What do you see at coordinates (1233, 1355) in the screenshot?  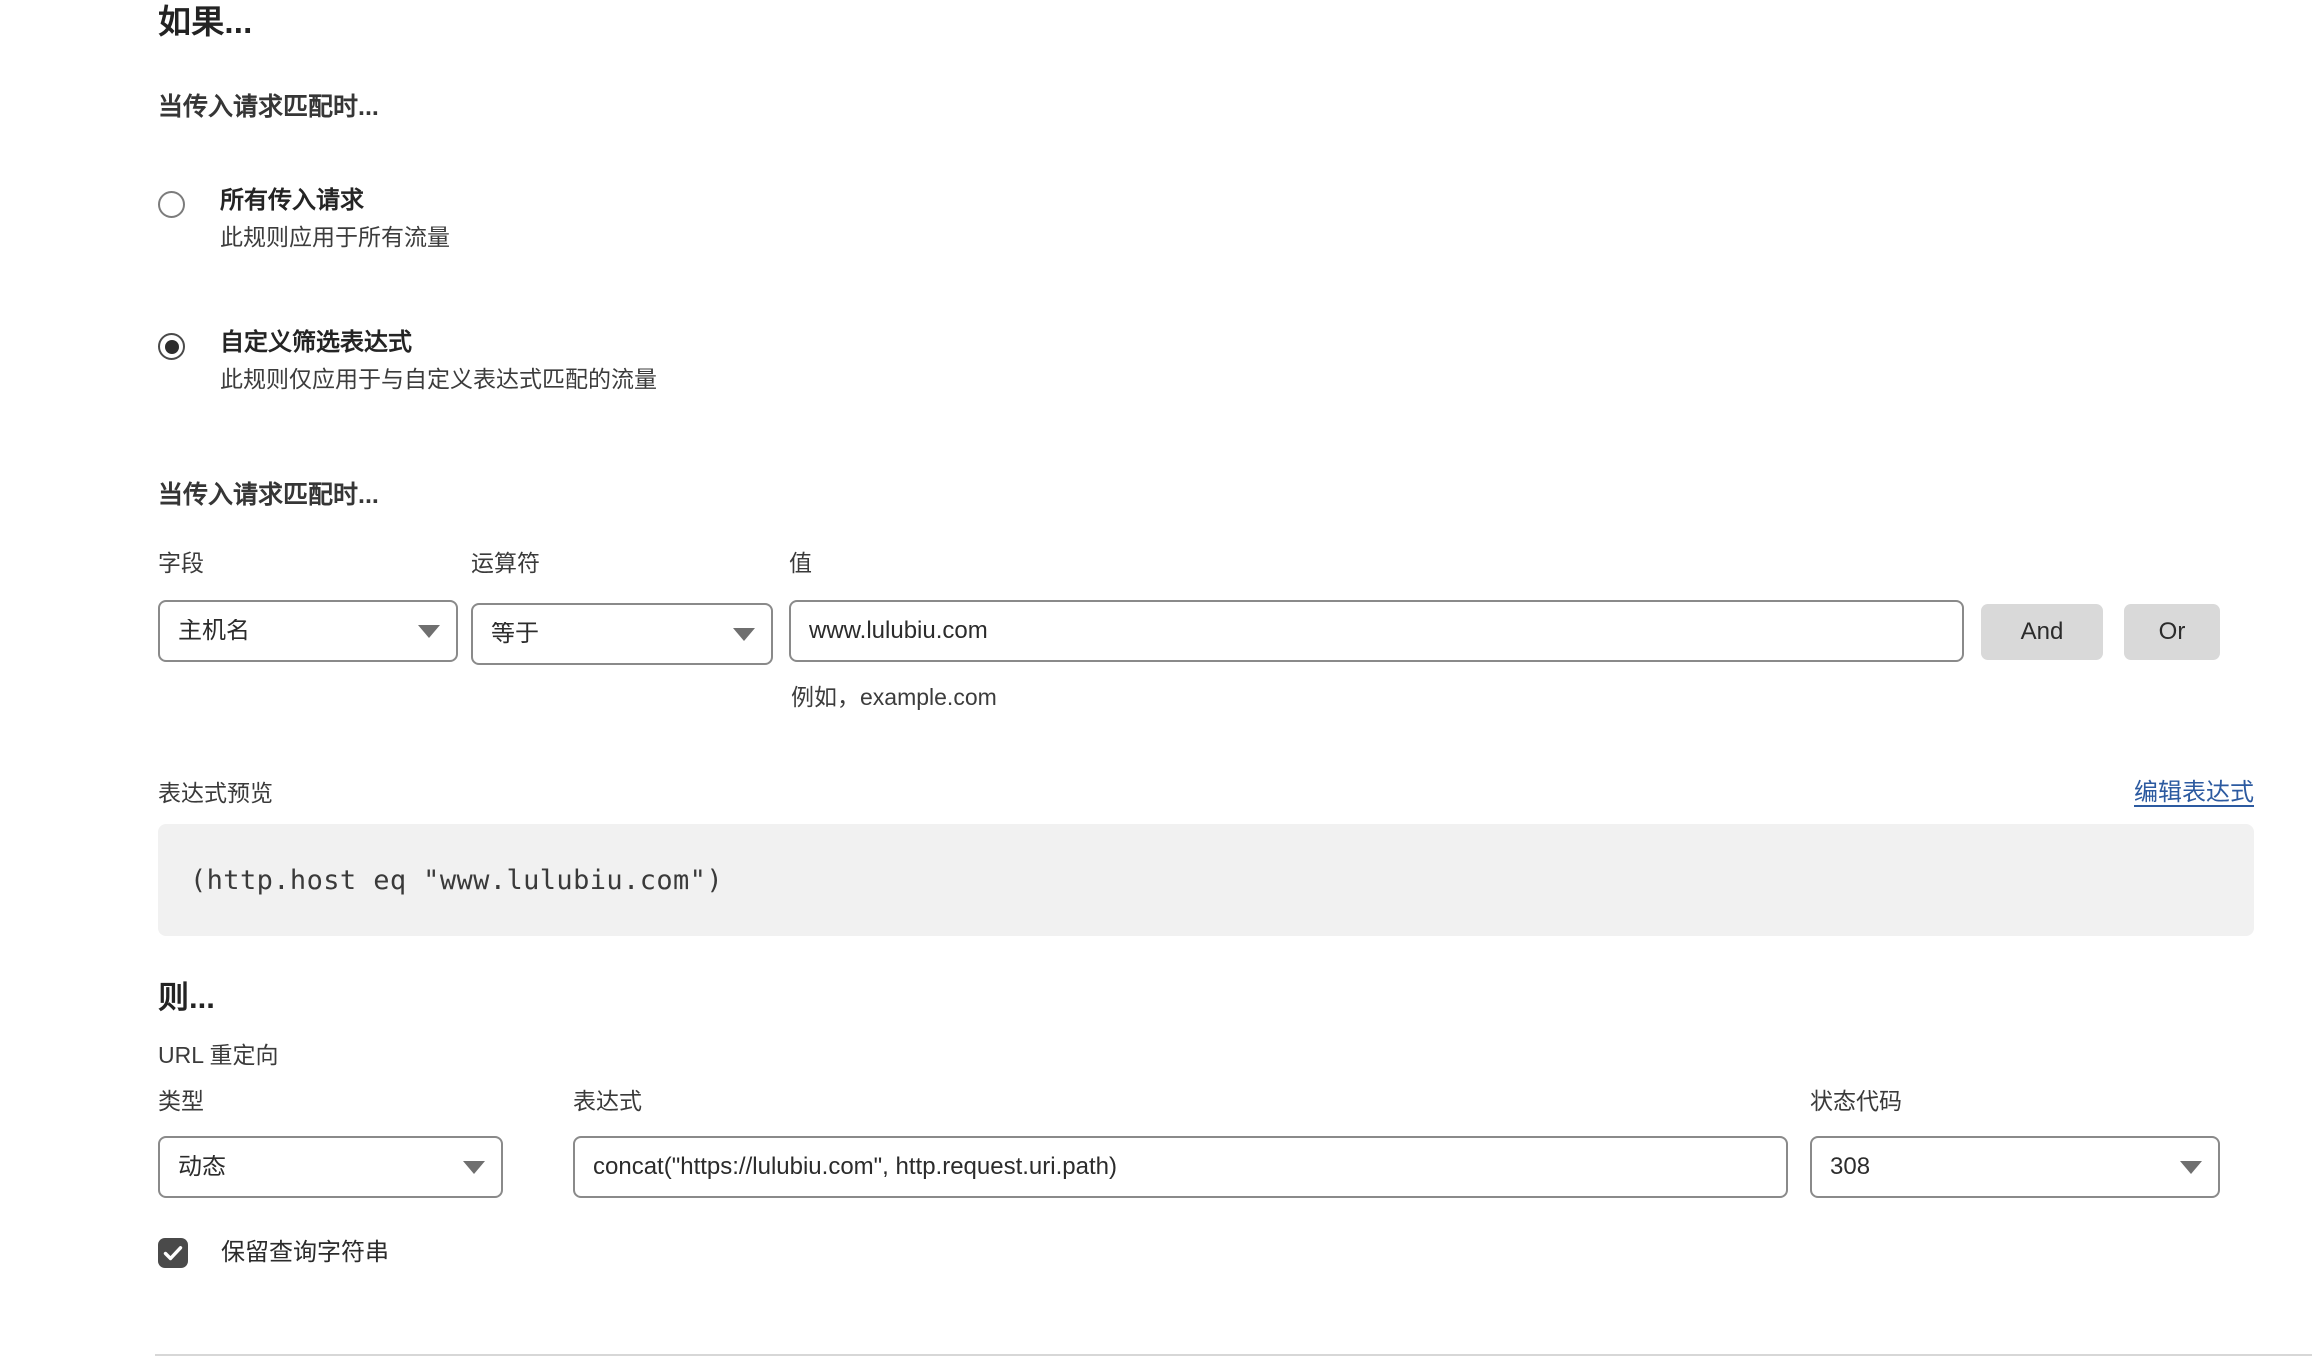 I see `section-divider` at bounding box center [1233, 1355].